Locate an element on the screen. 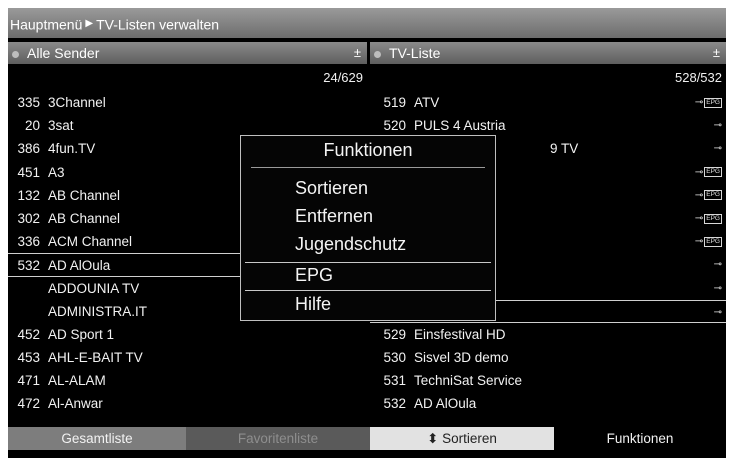  channel-row: 532 AD AlOula is located at coordinates (548, 403).